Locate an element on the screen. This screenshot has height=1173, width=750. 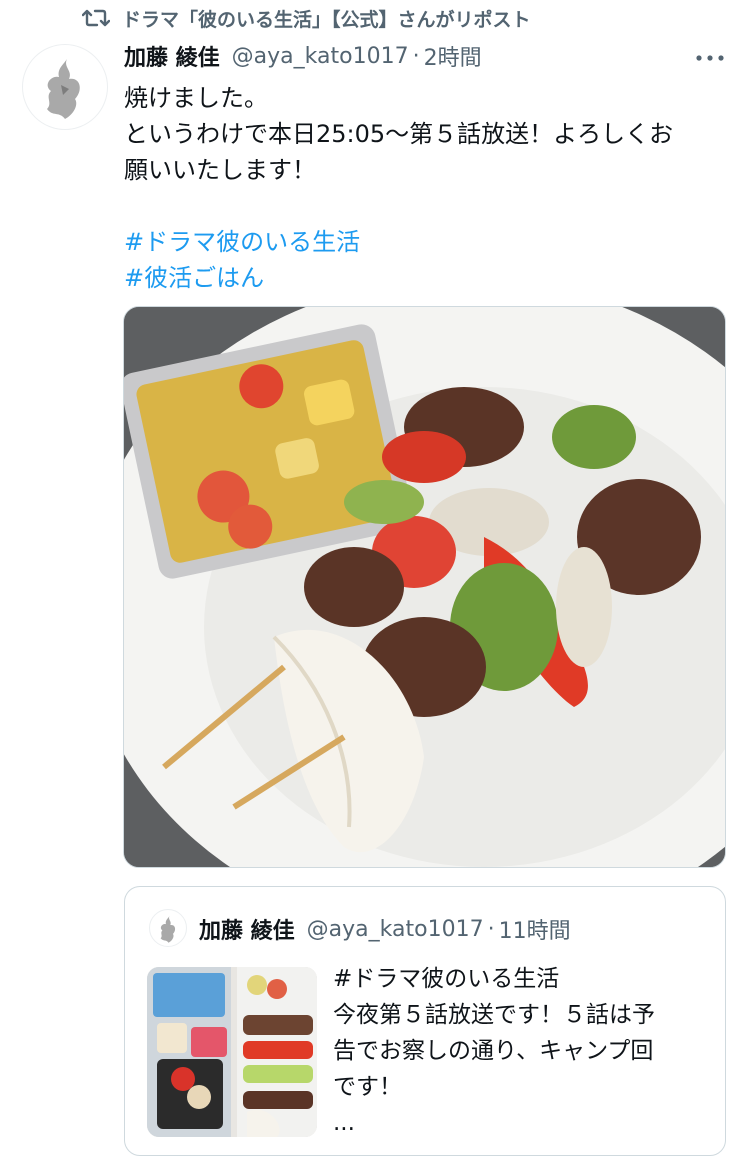
quoted-user-handle: @aya_kato1017 is located at coordinates (395, 929).